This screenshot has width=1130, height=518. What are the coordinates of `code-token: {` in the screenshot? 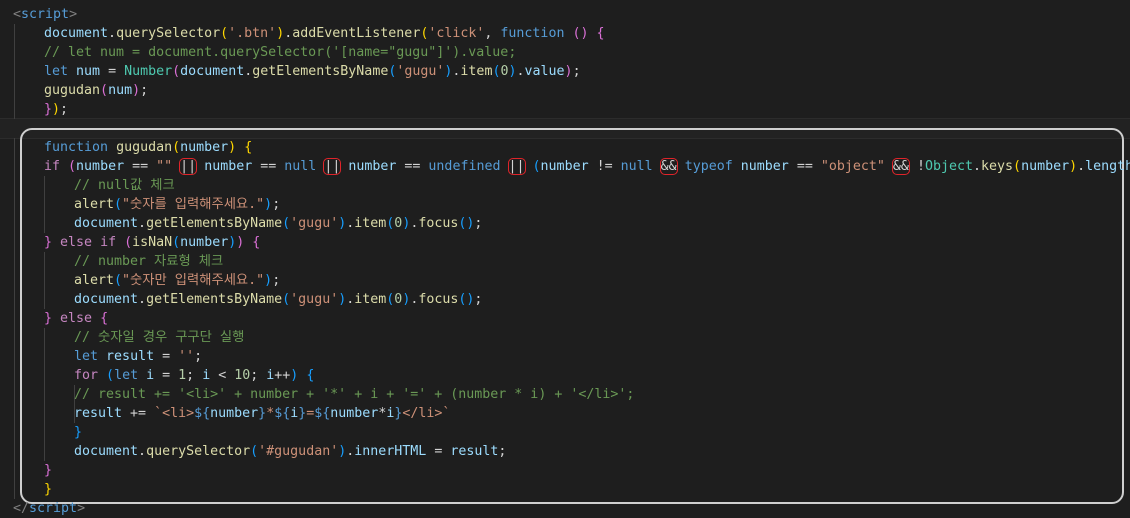 It's located at (256, 242).